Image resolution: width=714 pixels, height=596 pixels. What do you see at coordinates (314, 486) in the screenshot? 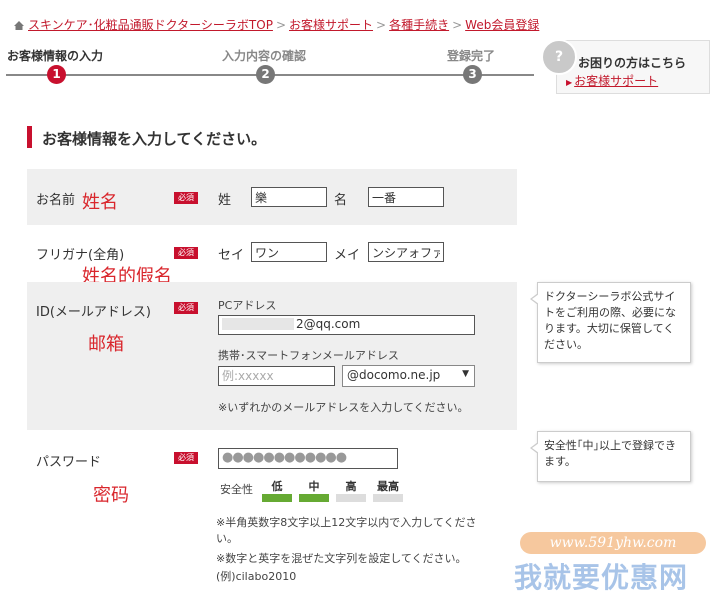
I see `strength-level-label: 中` at bounding box center [314, 486].